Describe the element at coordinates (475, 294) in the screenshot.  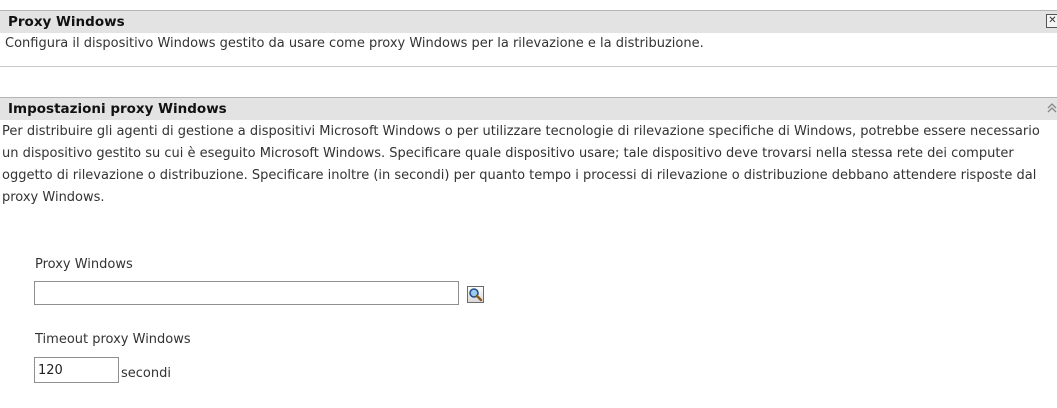
I see `search-icon` at that location.